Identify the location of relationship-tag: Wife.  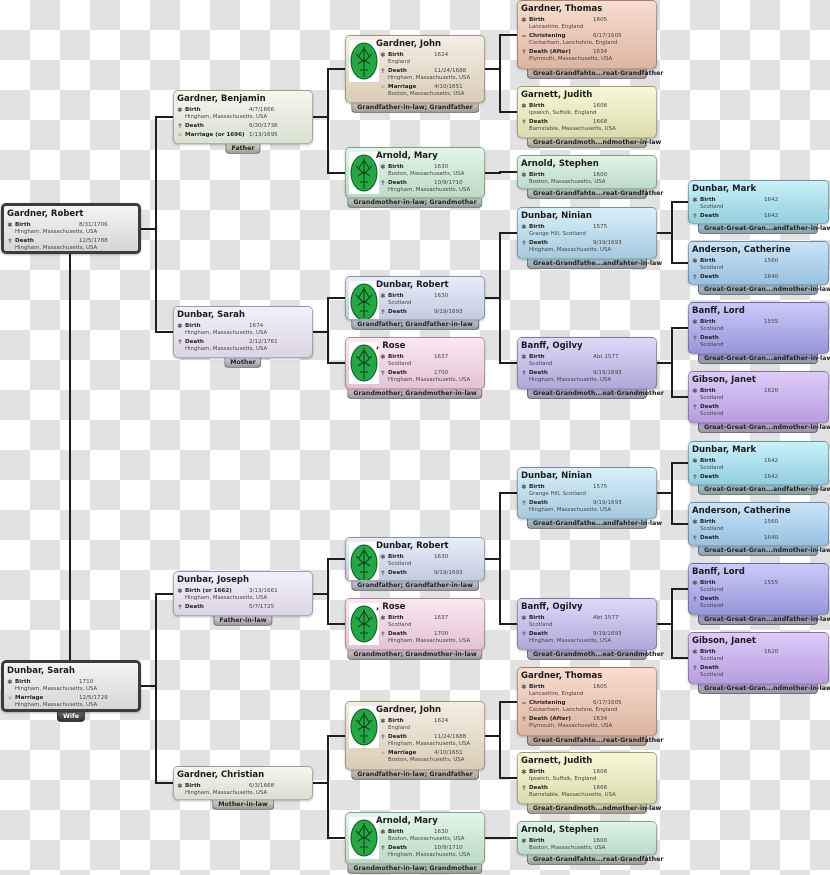
(71, 717).